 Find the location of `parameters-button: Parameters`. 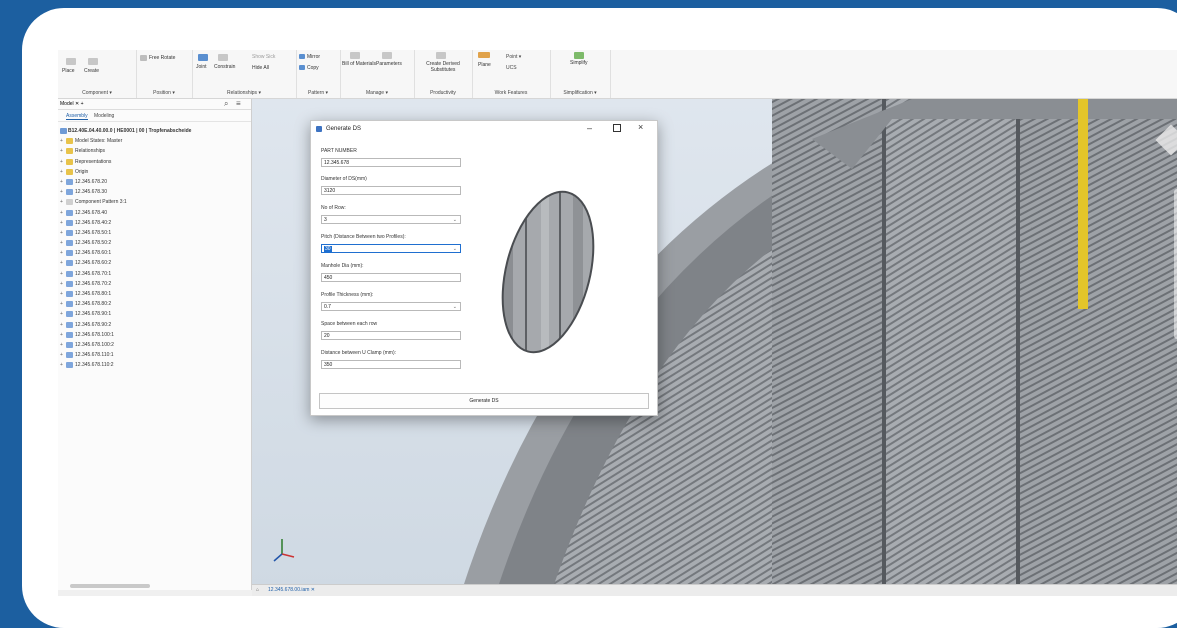

parameters-button: Parameters is located at coordinates (389, 64).